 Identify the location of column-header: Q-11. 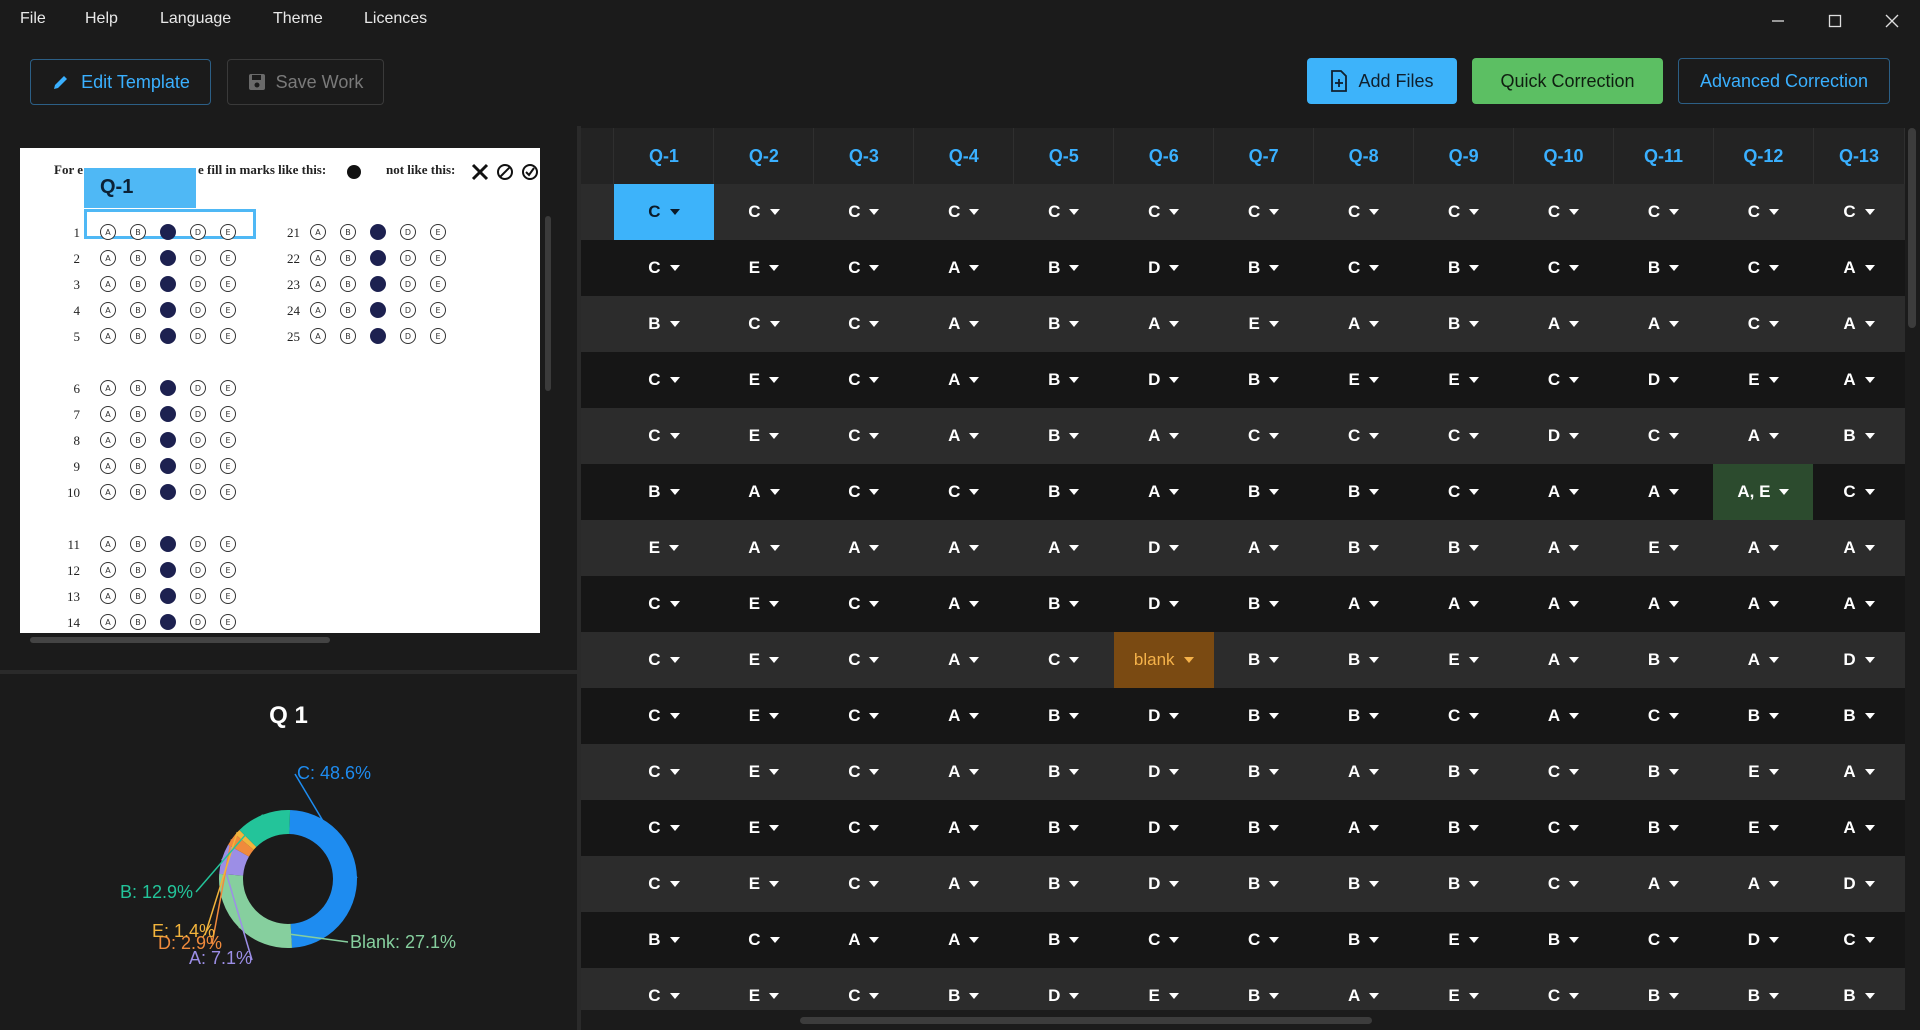
(1663, 156).